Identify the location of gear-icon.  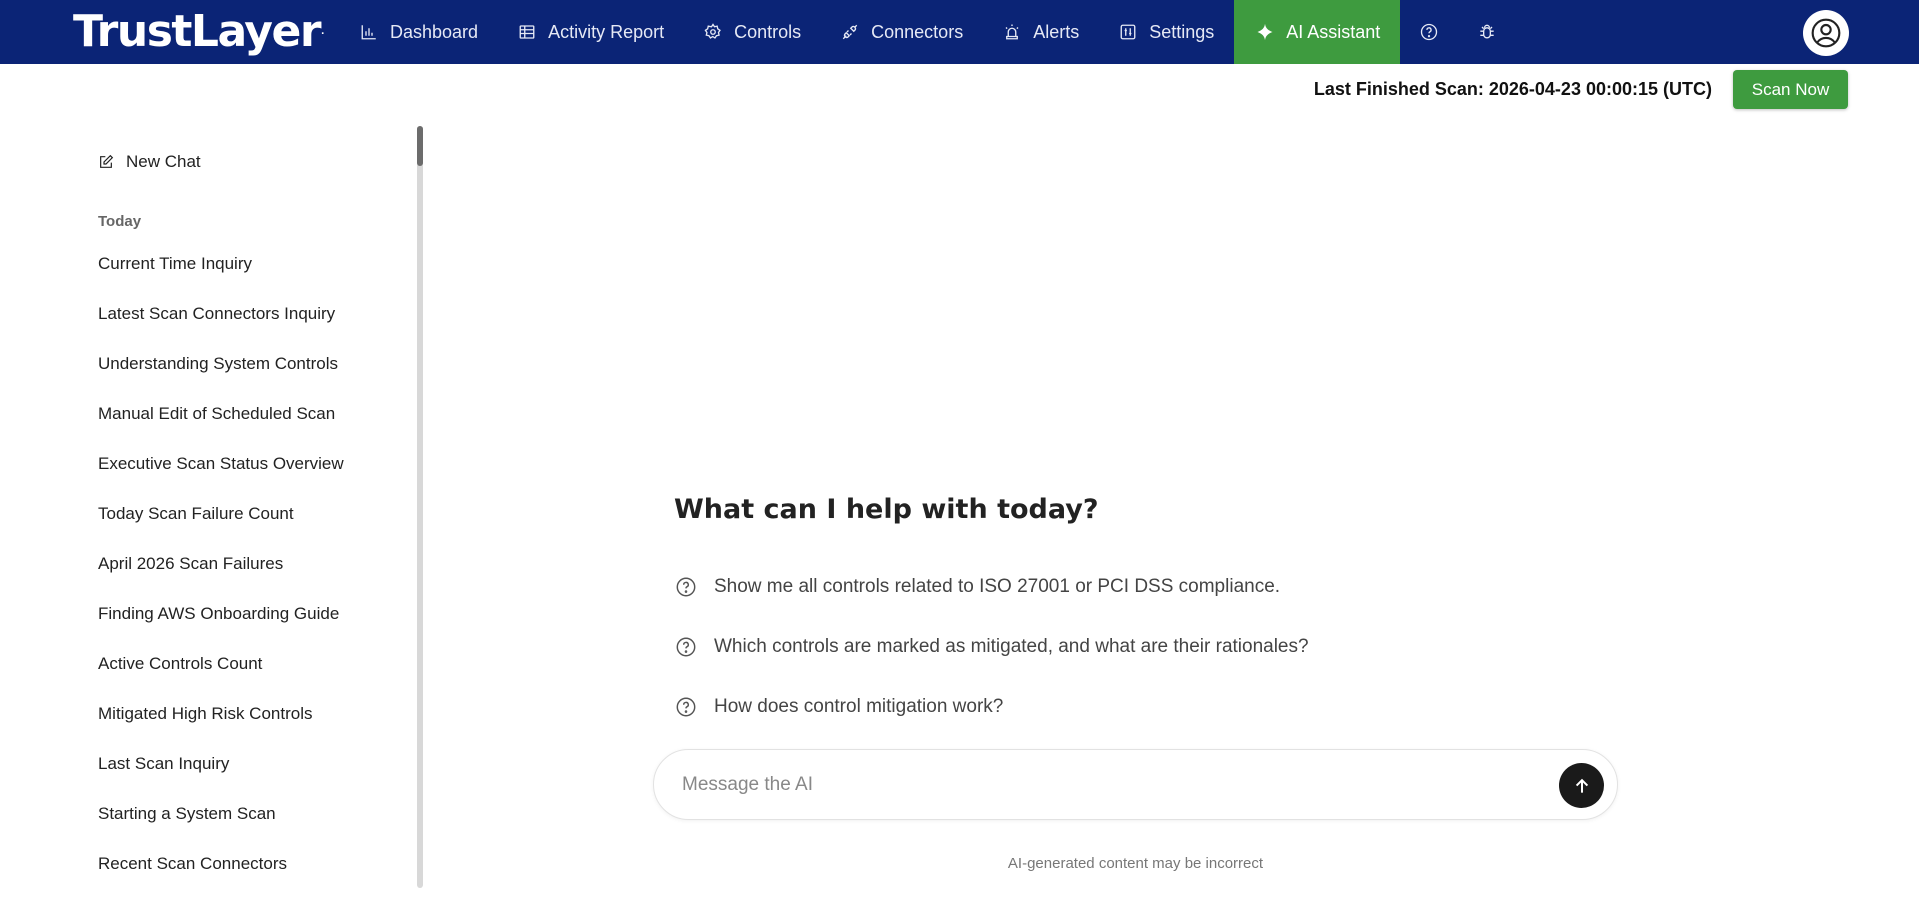
(713, 31).